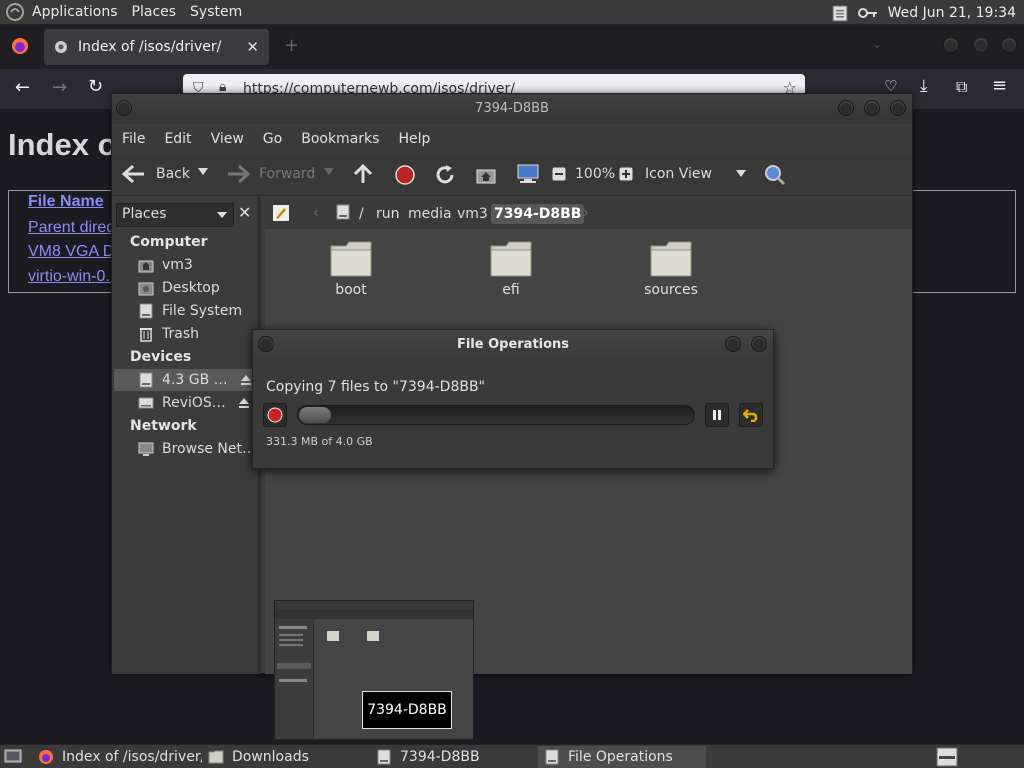 This screenshot has height=768, width=1024. I want to click on path-scroll-right-icon: ›, so click(586, 213).